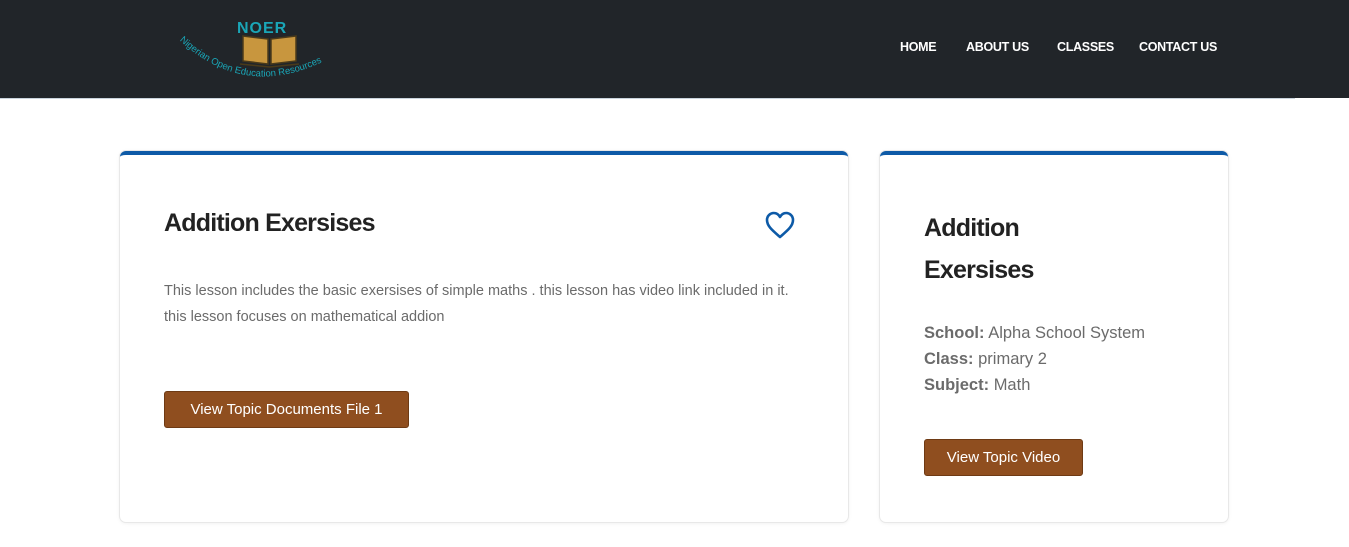 The height and width of the screenshot is (547, 1349). I want to click on view-documents-button: View Topic Documents File 1, so click(286, 409).